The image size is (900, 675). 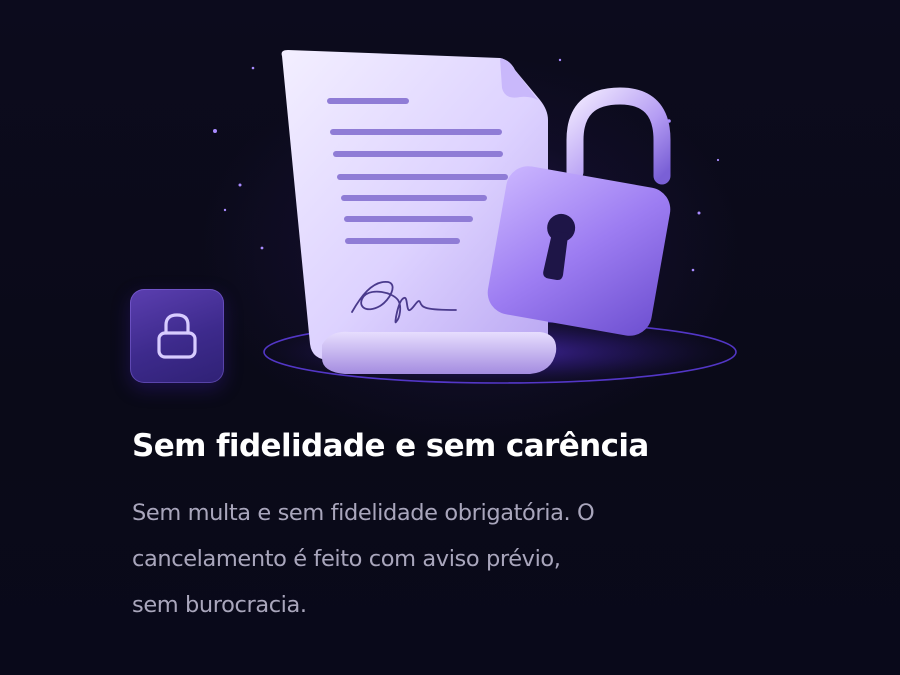 I want to click on lock-icon, so click(x=177, y=336).